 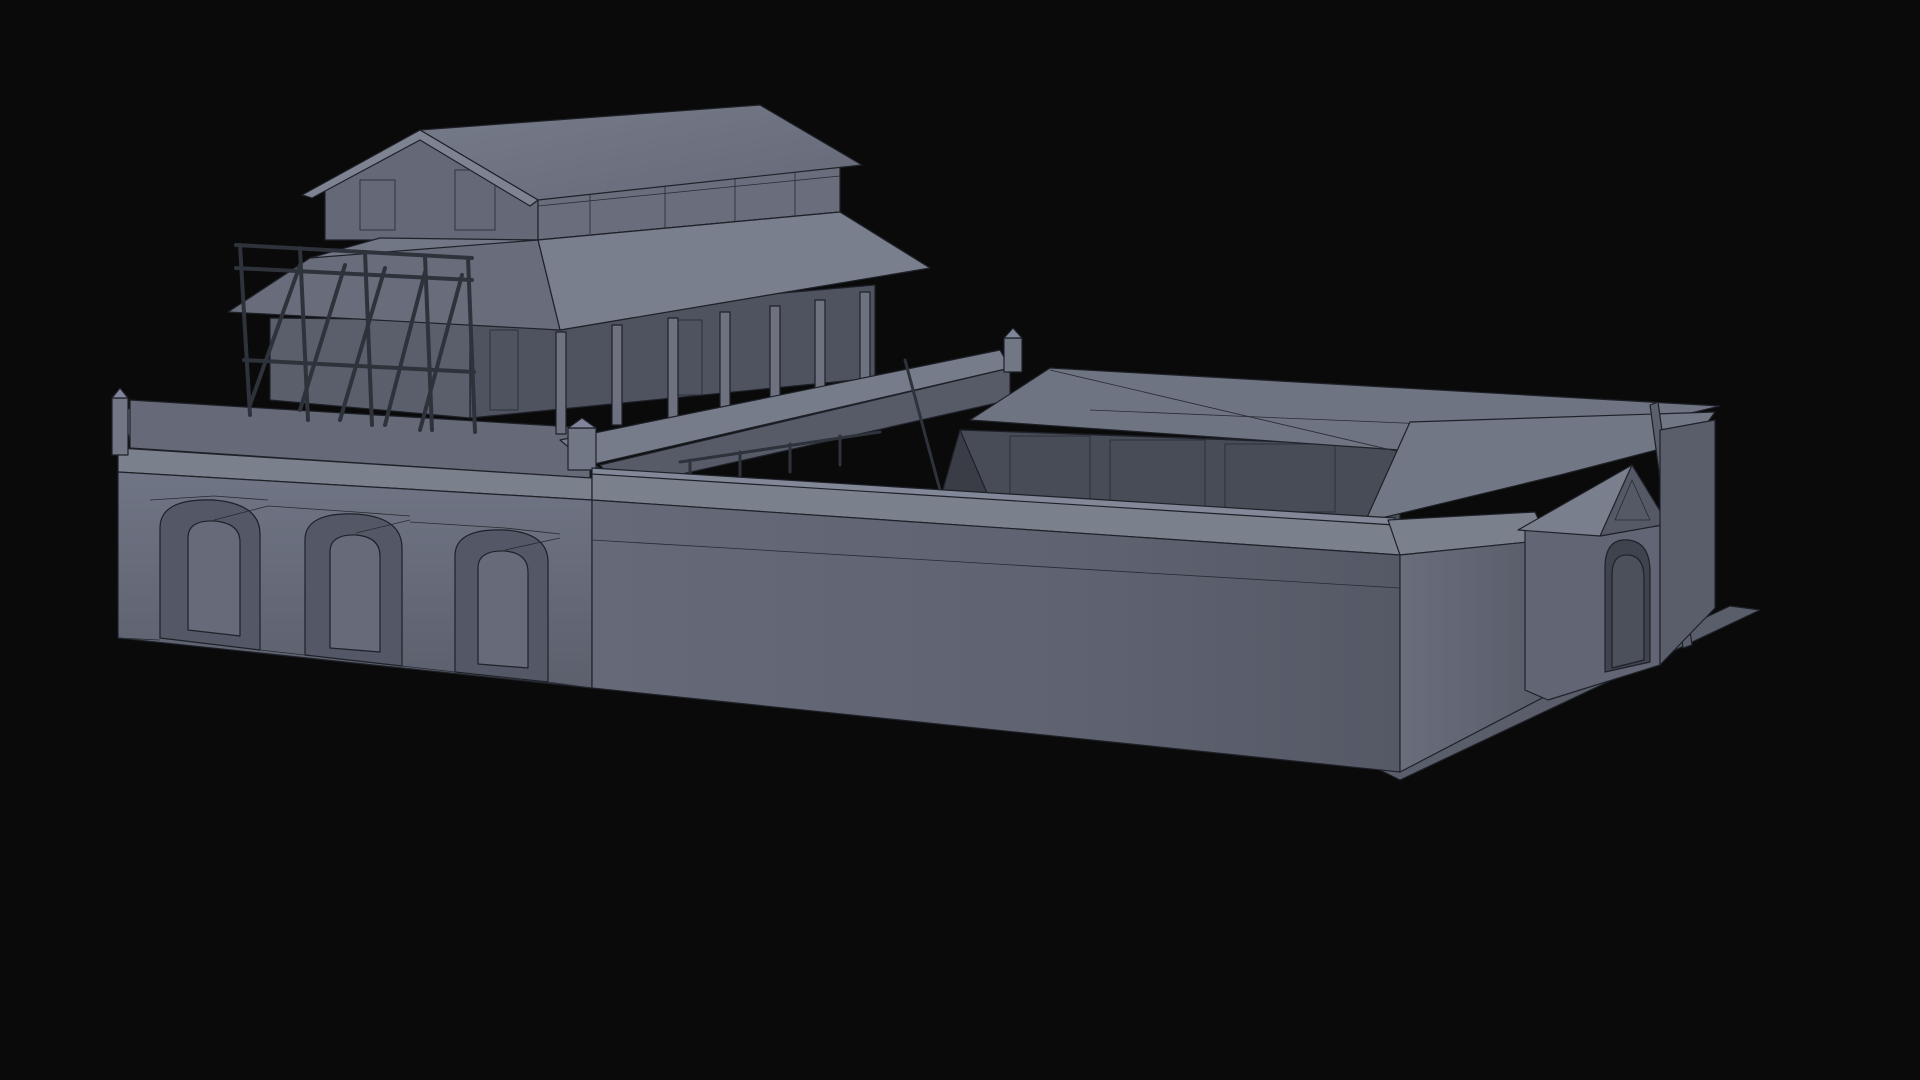 I want to click on rampart-pier-cap, so click(x=1013, y=333).